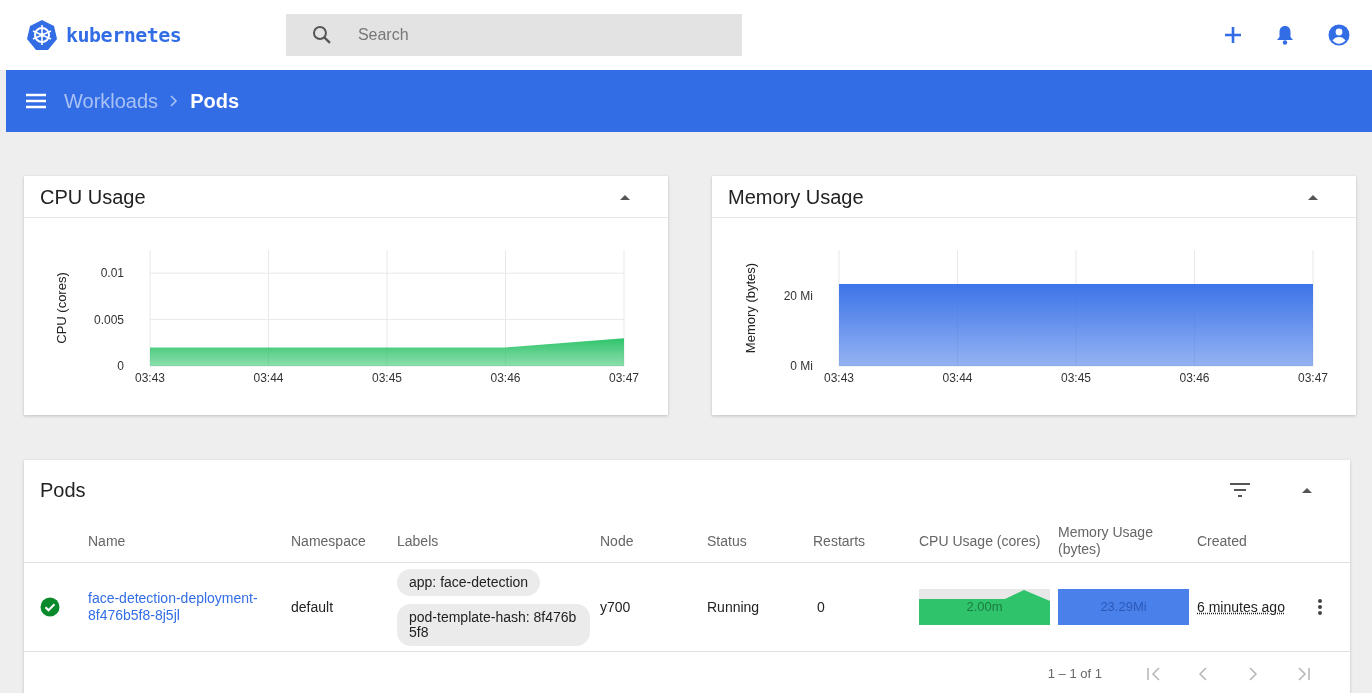 Image resolution: width=1372 pixels, height=693 pixels. Describe the element at coordinates (174, 101) in the screenshot. I see `chevron-icon` at that location.